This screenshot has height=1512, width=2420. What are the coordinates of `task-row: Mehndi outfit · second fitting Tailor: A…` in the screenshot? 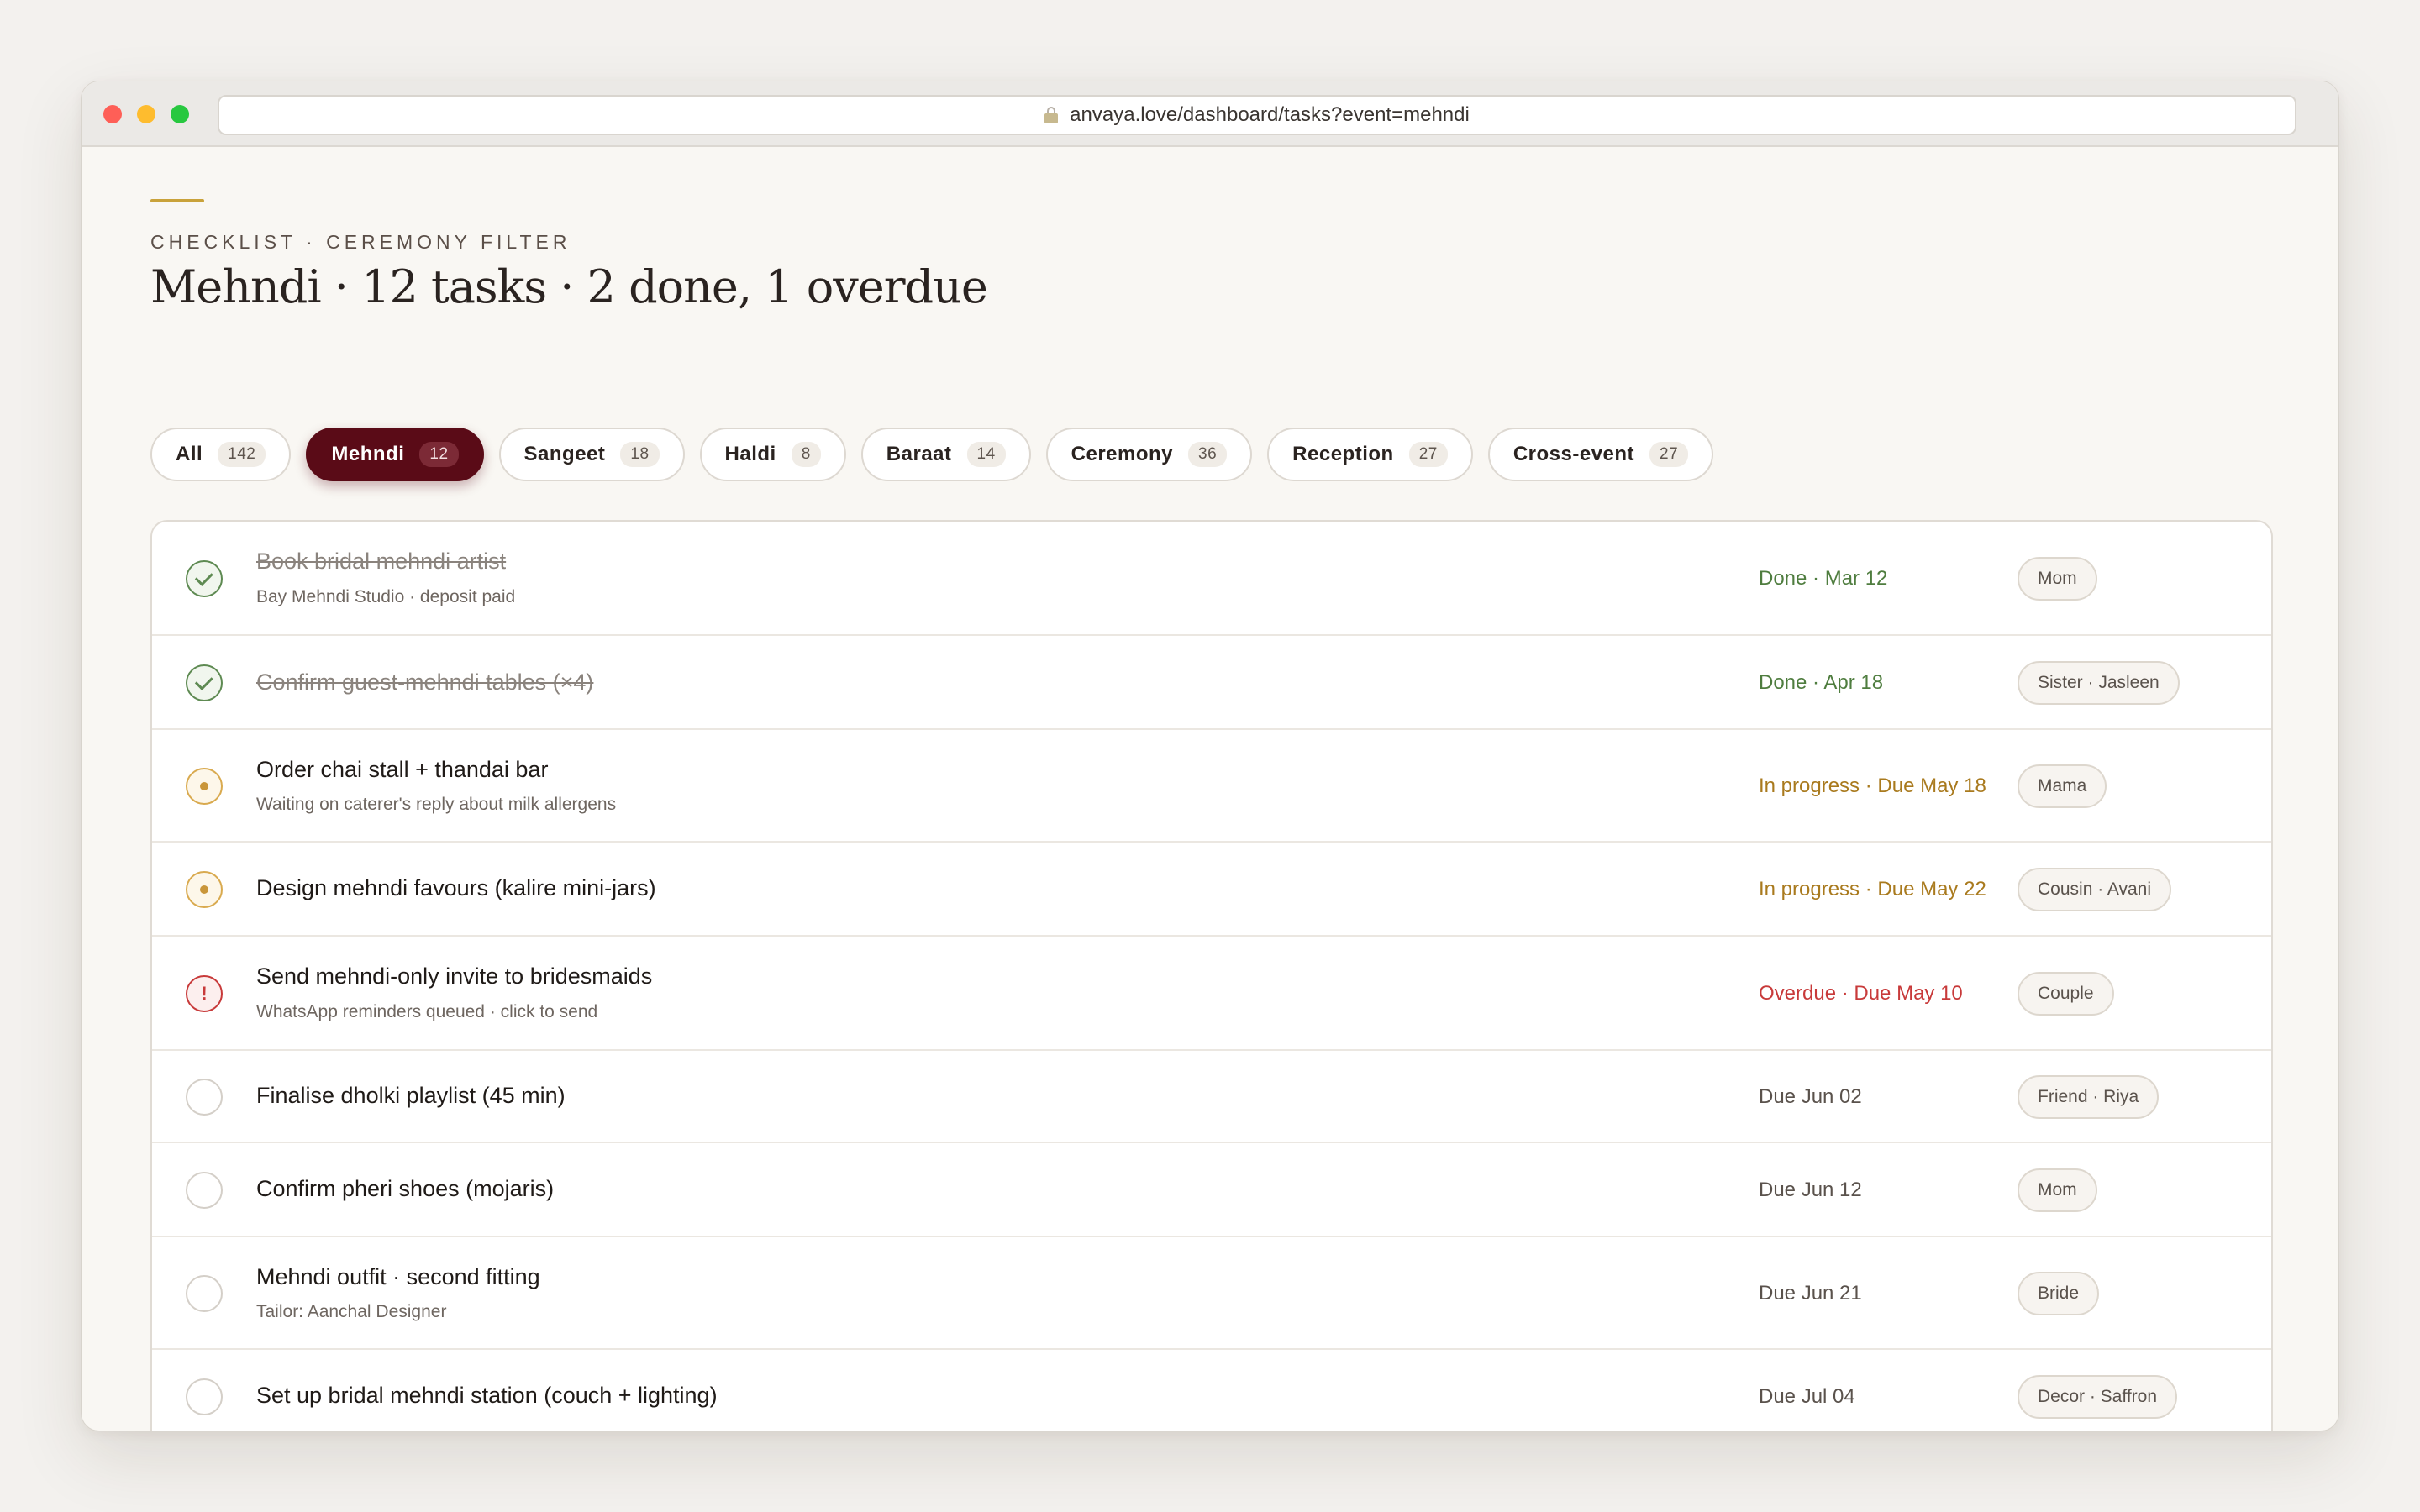 It's located at (1211, 1293).